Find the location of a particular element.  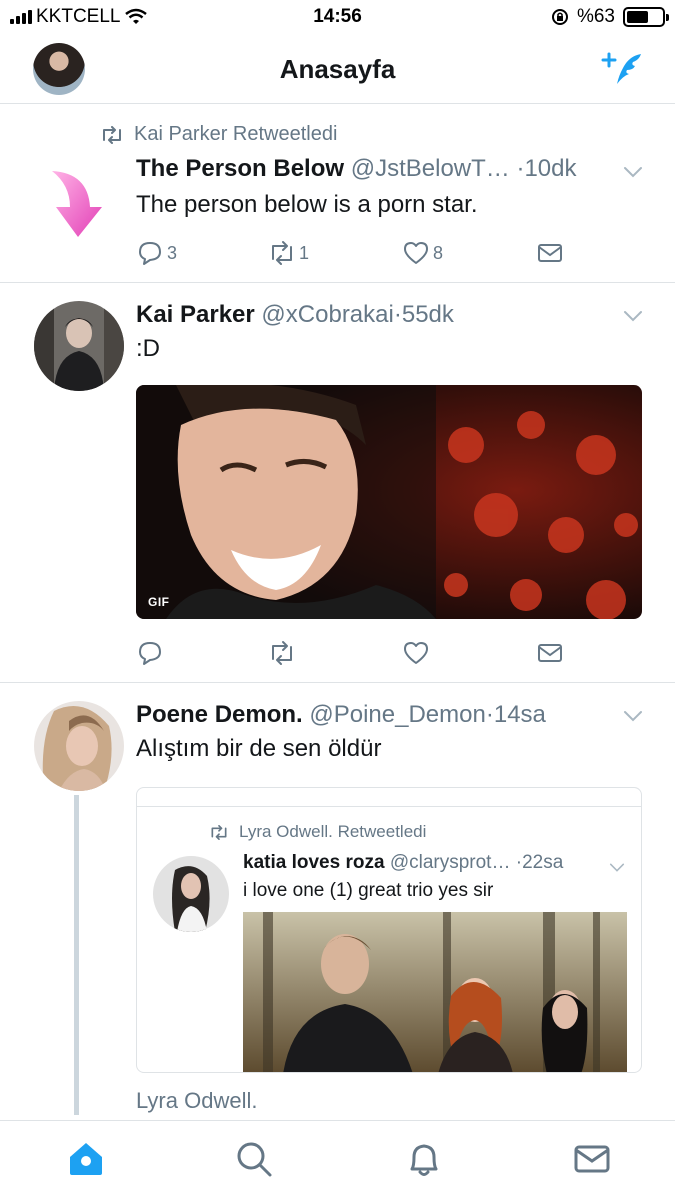

like-count: 8 is located at coordinates (438, 252).